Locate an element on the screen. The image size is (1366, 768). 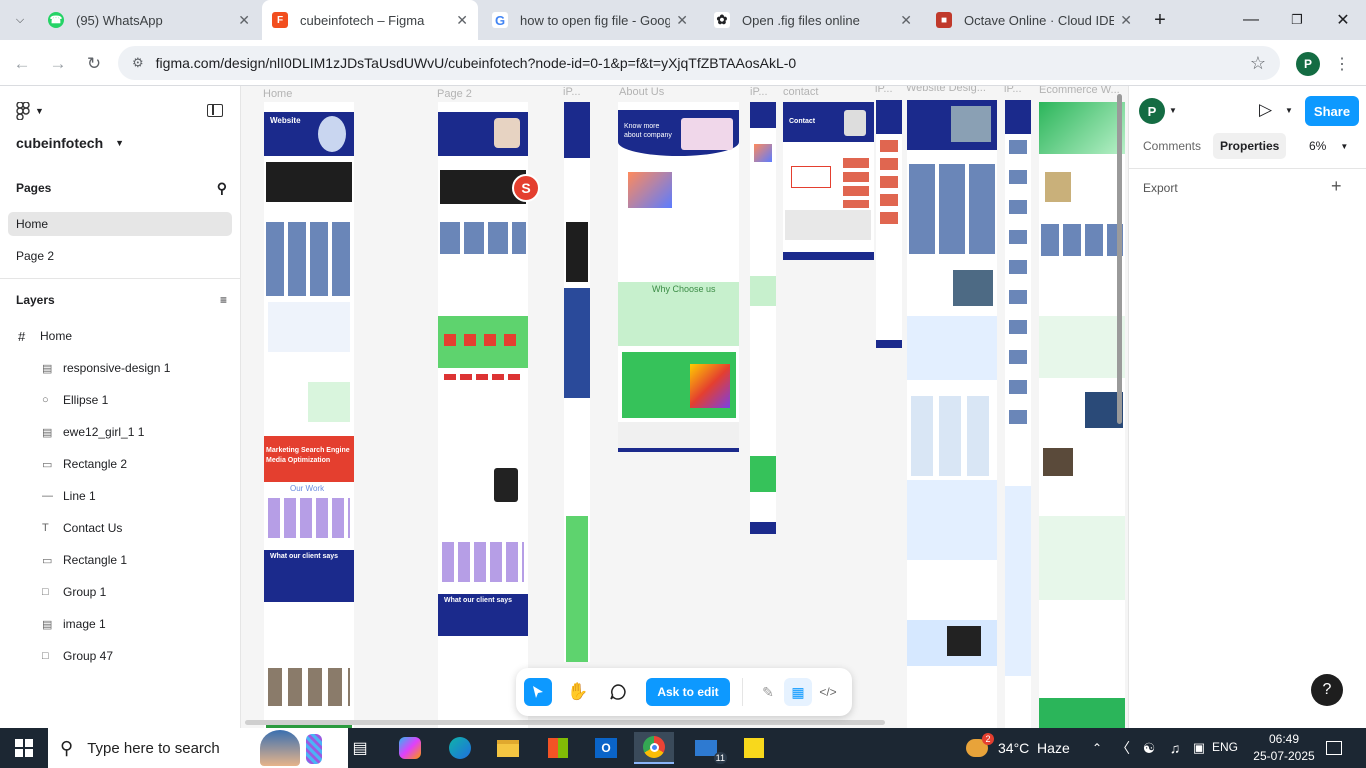
user-avatar: P is located at coordinates (1152, 111).